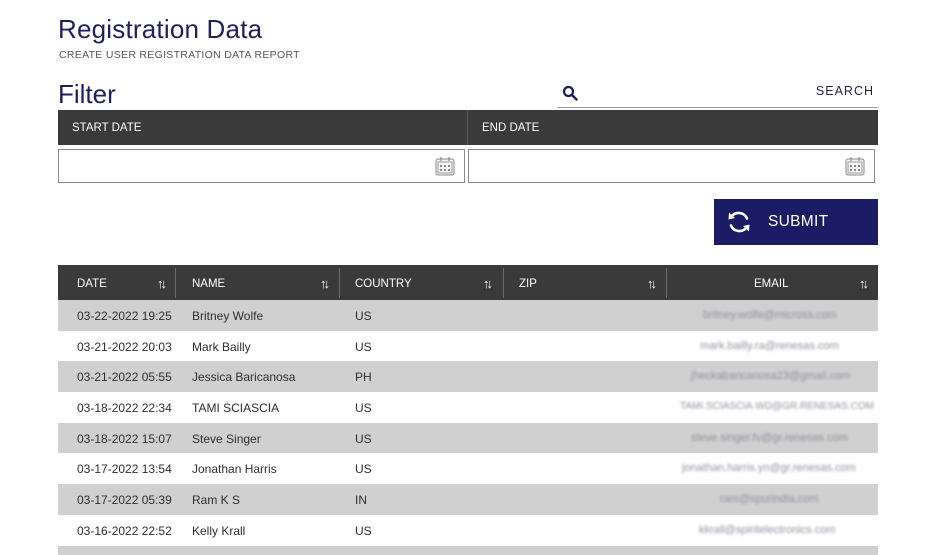  What do you see at coordinates (770, 315) in the screenshot?
I see `cell-email: britney.wolfe@micross.com` at bounding box center [770, 315].